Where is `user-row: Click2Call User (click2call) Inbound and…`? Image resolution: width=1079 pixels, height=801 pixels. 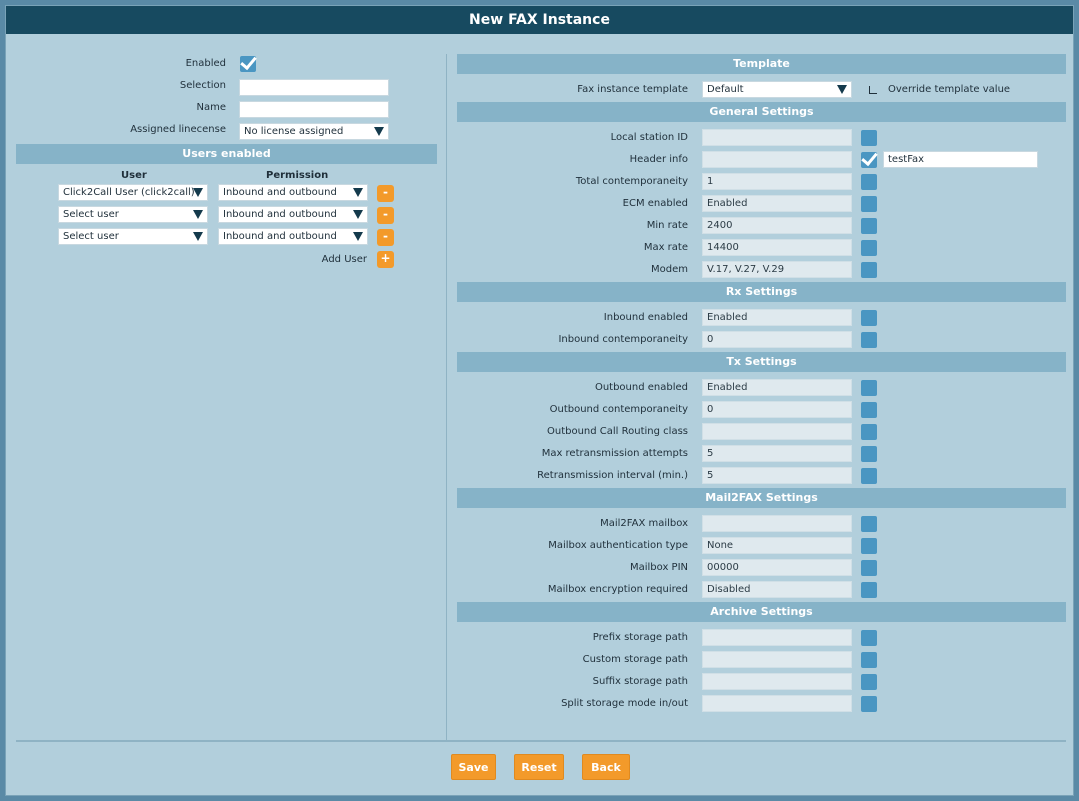 user-row: Click2Call User (click2call) Inbound and… is located at coordinates (226, 195).